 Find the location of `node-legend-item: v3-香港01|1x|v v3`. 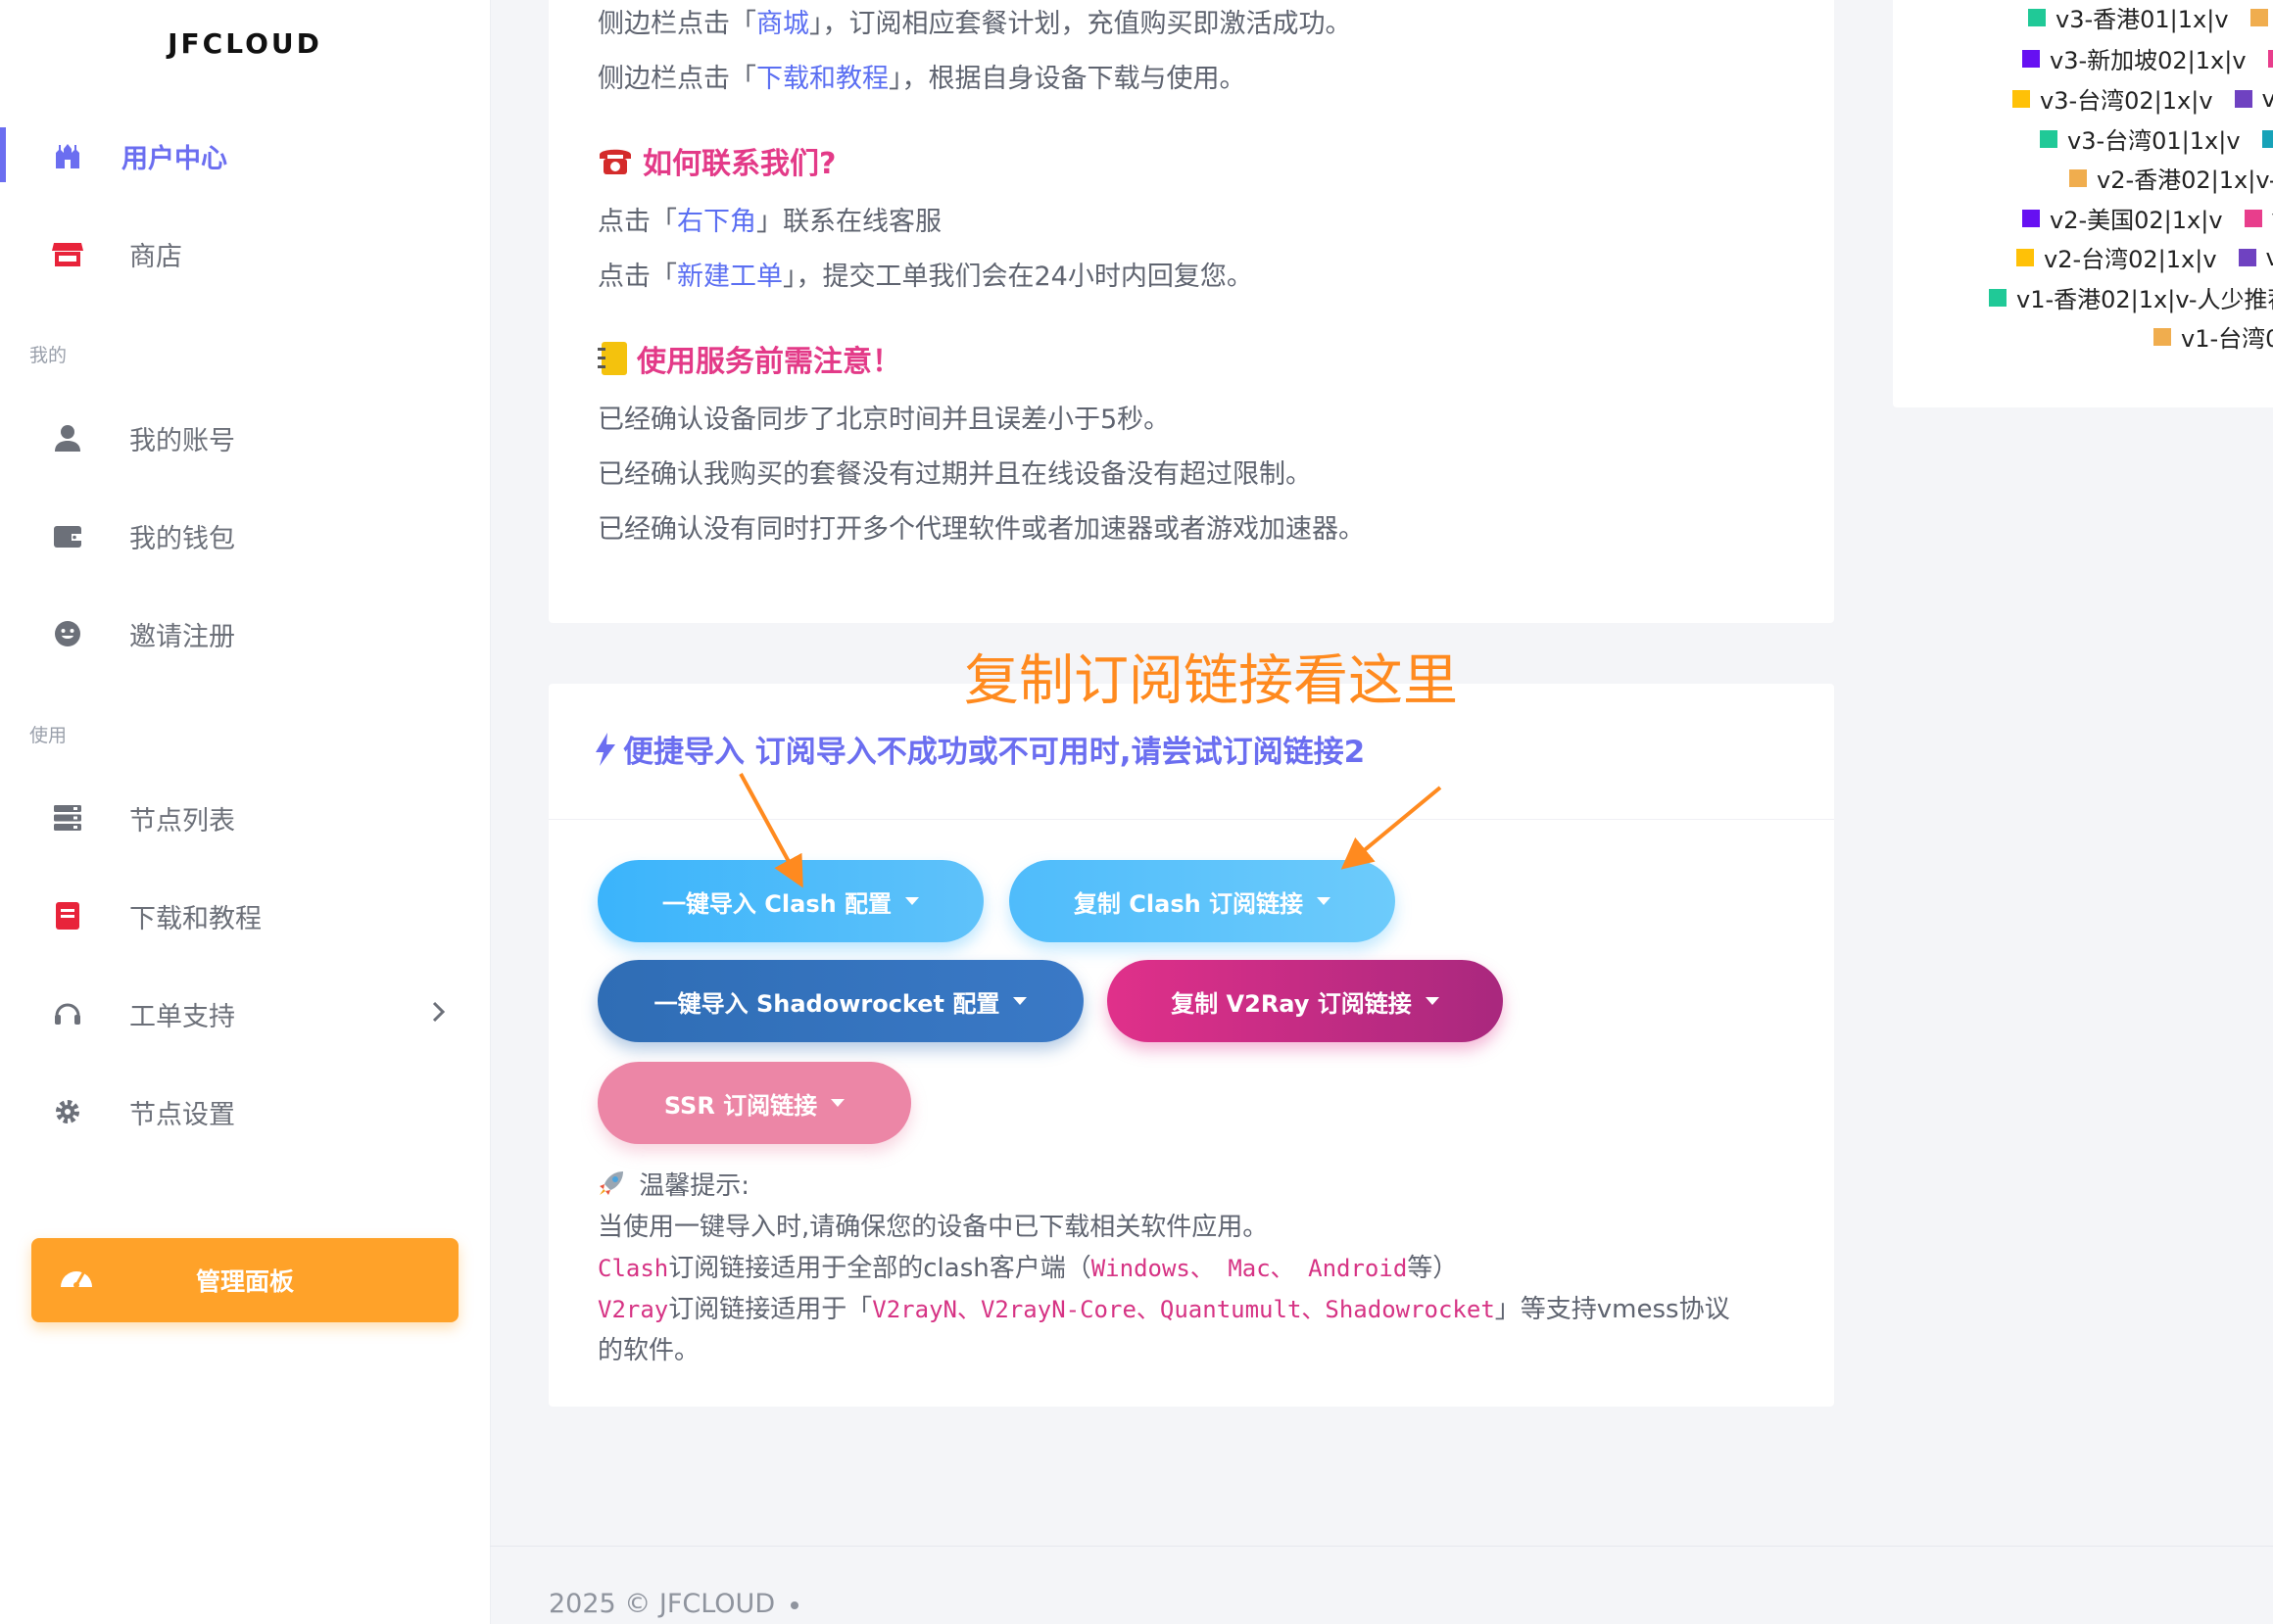

node-legend-item: v3-香港01|1x|v v3 is located at coordinates (2150, 17).